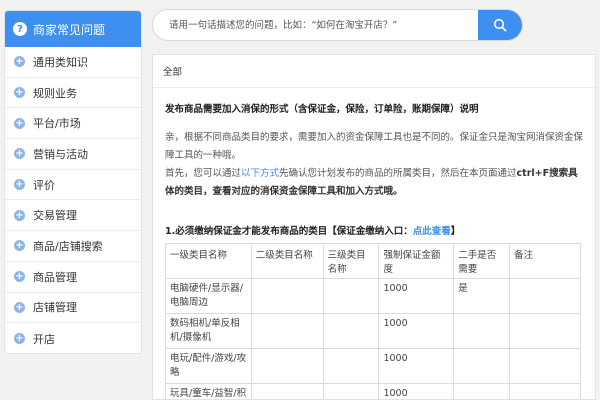 Image resolution: width=600 pixels, height=400 pixels. Describe the element at coordinates (68, 246) in the screenshot. I see `sidebar-item-label: 商品/店铺搜索` at that location.